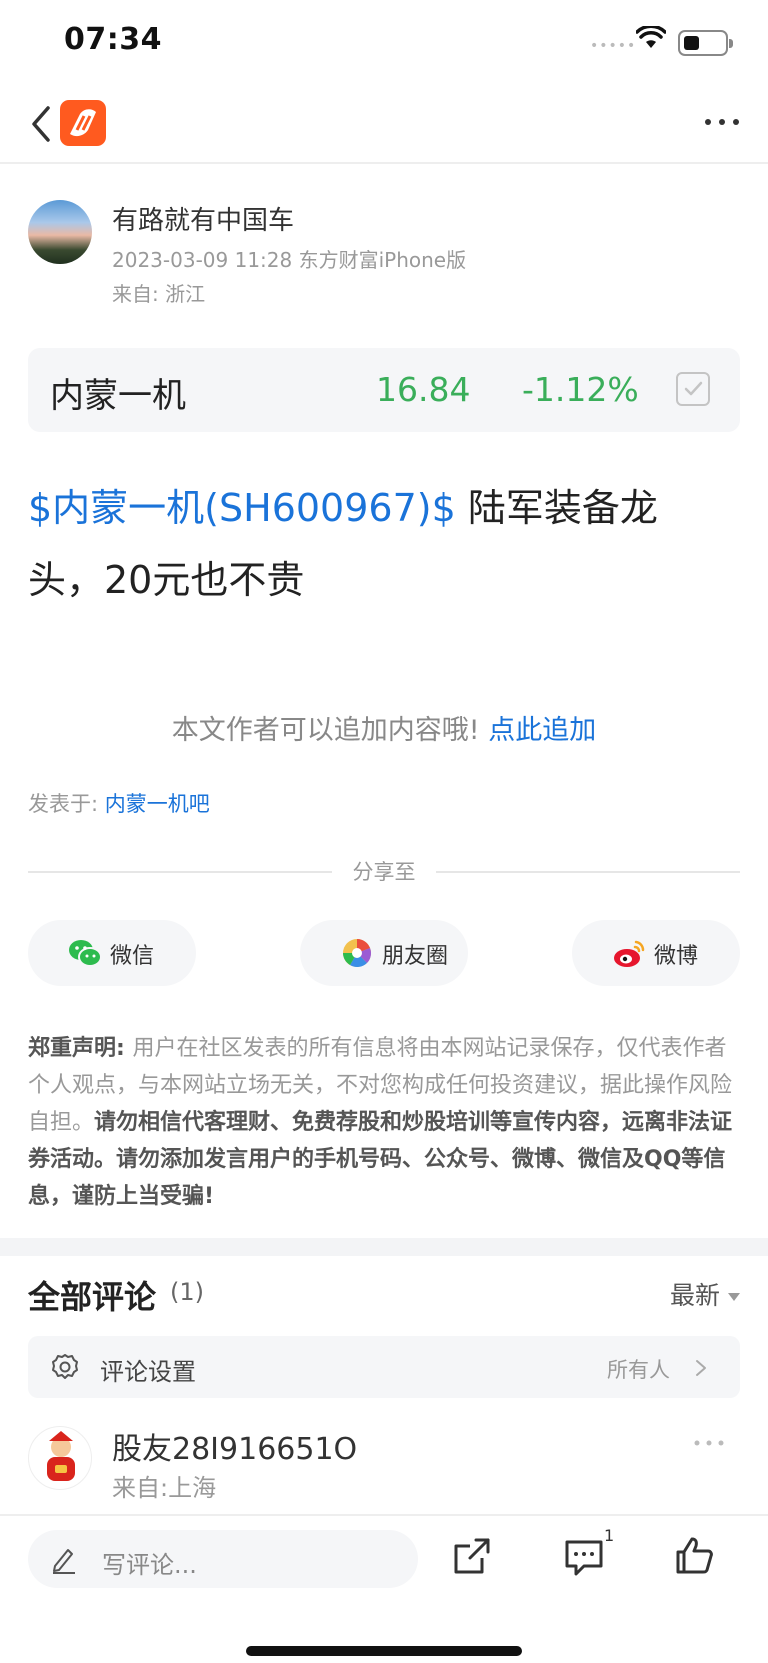 Image resolution: width=768 pixels, height=1663 pixels. I want to click on comment-settings-value: 所有人, so click(638, 1370).